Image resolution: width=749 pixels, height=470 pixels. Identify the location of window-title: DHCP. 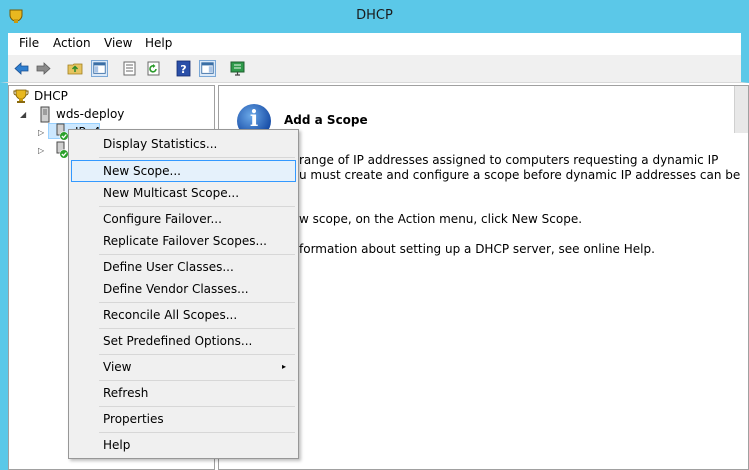
(374, 15).